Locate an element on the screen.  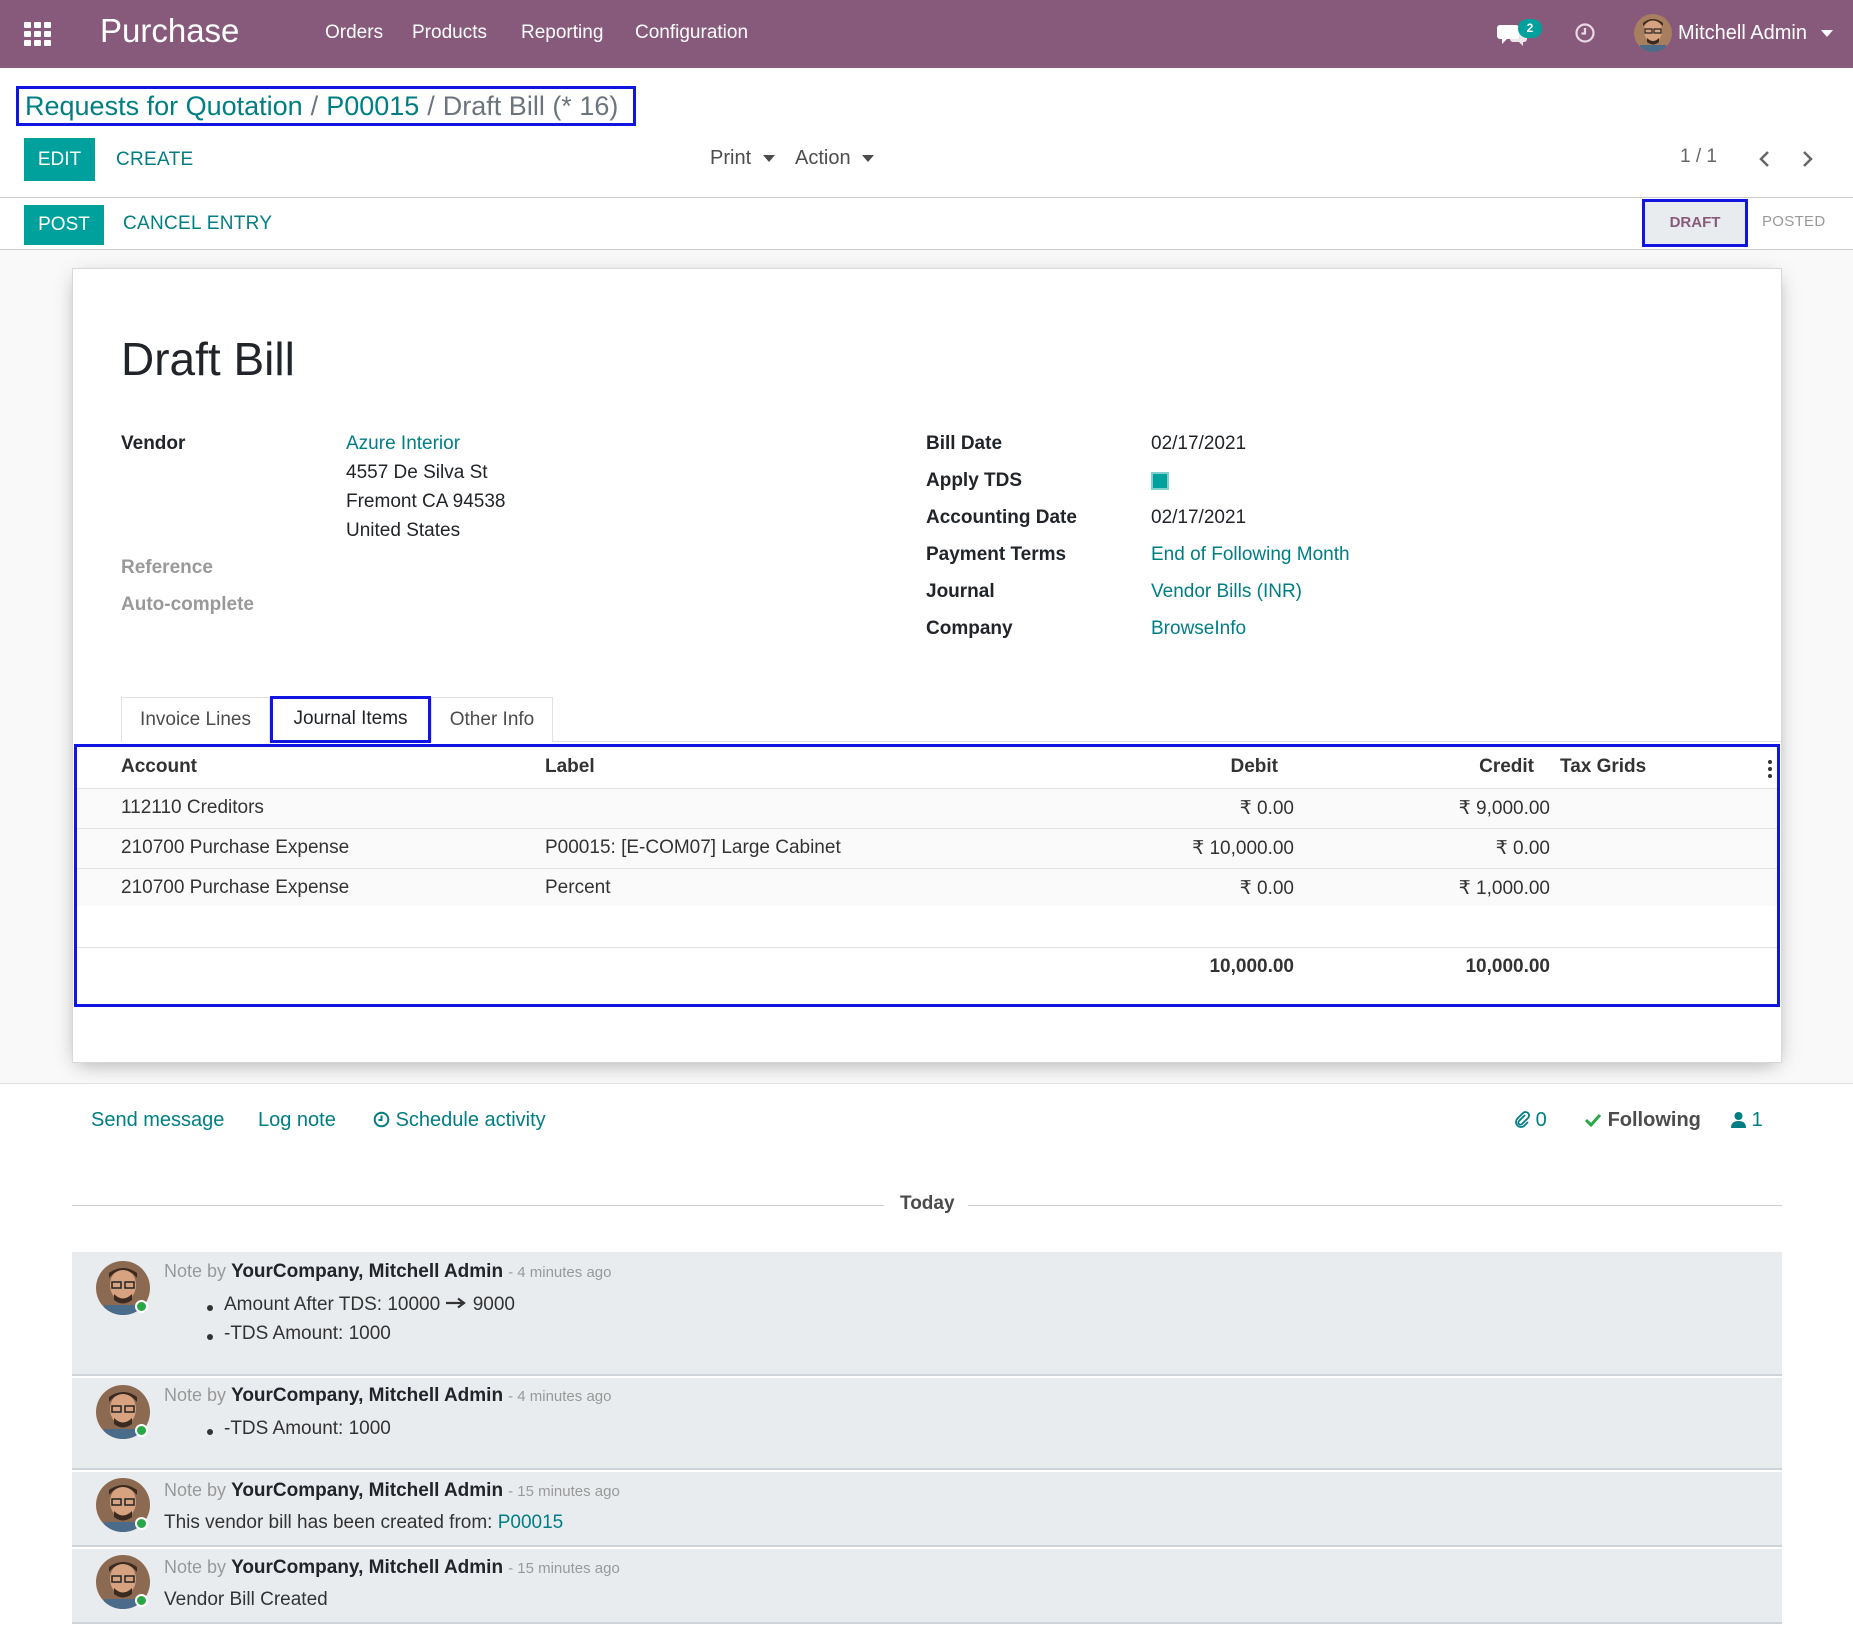
table-row-credit: ₹ 9,000.00 is located at coordinates (1450, 808).